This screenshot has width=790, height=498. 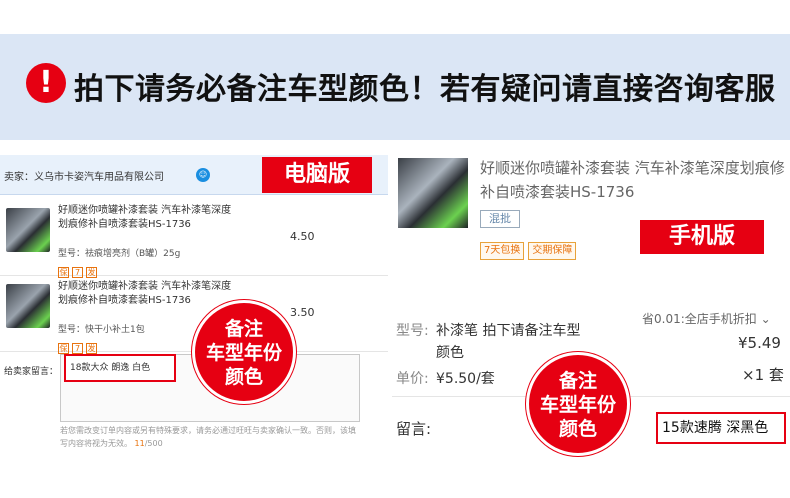 I want to click on service-badges: 保7发, so click(x=79, y=345).